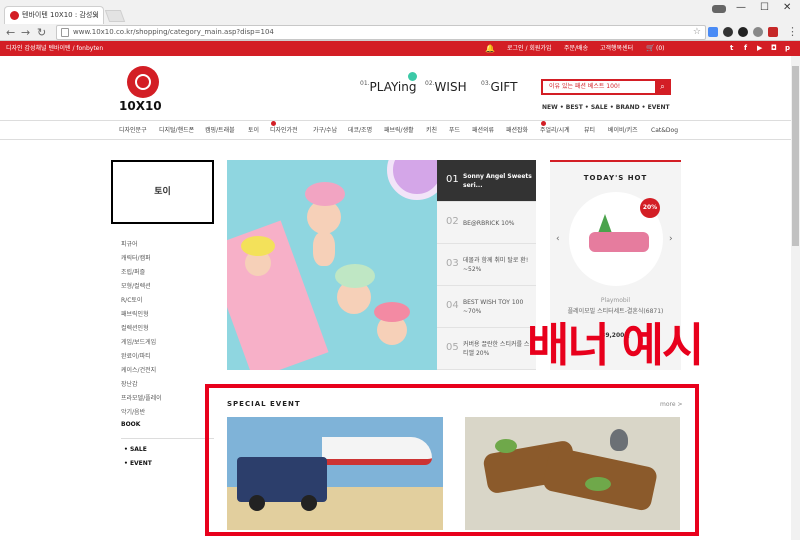 This screenshot has width=800, height=540. What do you see at coordinates (138, 341) in the screenshot?
I see `sidebar-item: 게임/보드게임` at bounding box center [138, 341].